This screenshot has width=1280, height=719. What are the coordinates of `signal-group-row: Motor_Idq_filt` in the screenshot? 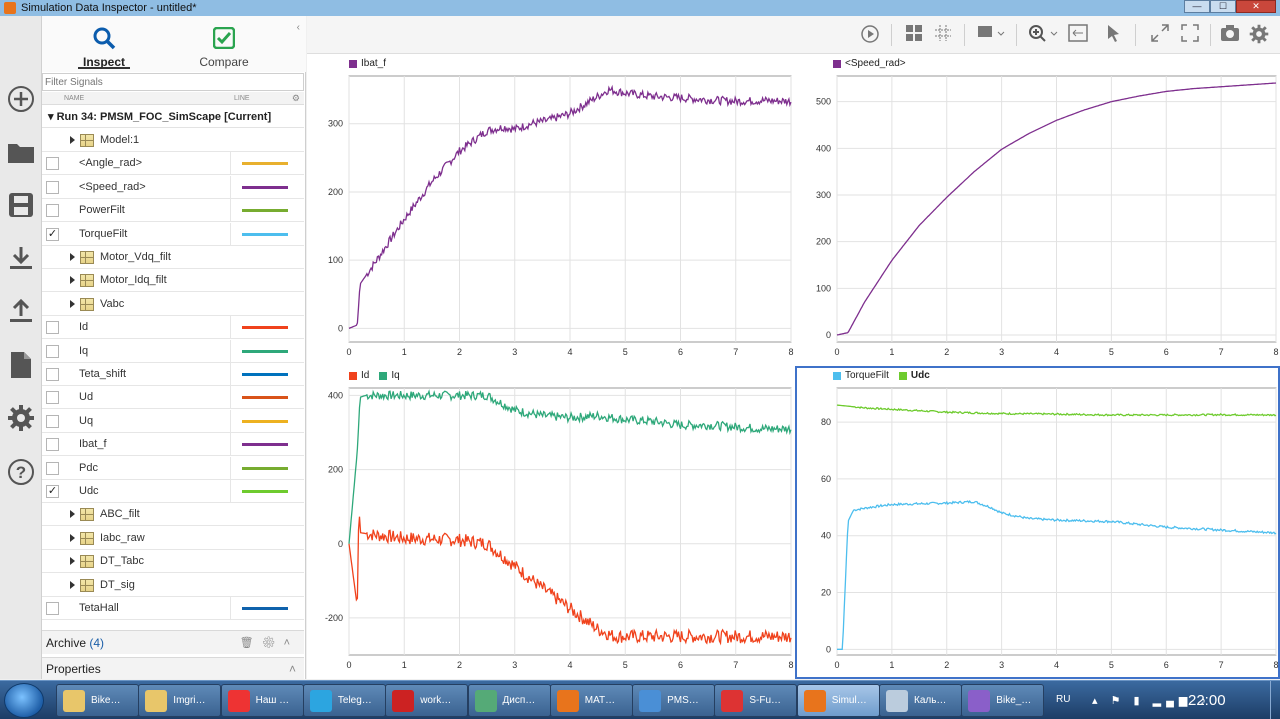 It's located at (173, 281).